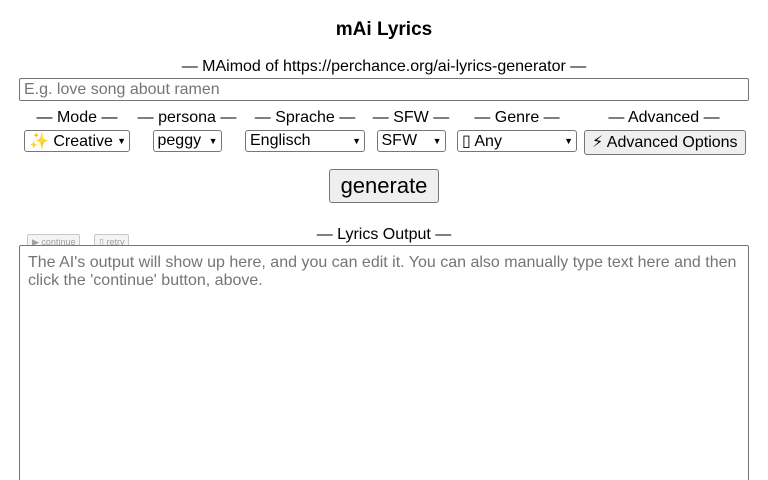 Image resolution: width=768 pixels, height=480 pixels. I want to click on genre-select-value: ▯ Any, so click(482, 141).